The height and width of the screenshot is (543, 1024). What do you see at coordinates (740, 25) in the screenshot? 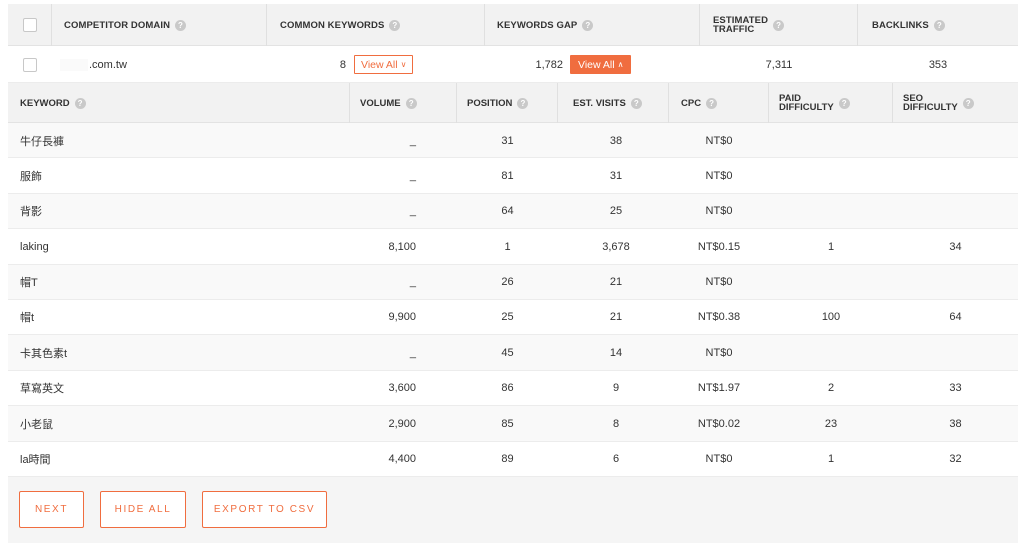
I see `column-label: ESTIMATED TRAFFIC` at bounding box center [740, 25].